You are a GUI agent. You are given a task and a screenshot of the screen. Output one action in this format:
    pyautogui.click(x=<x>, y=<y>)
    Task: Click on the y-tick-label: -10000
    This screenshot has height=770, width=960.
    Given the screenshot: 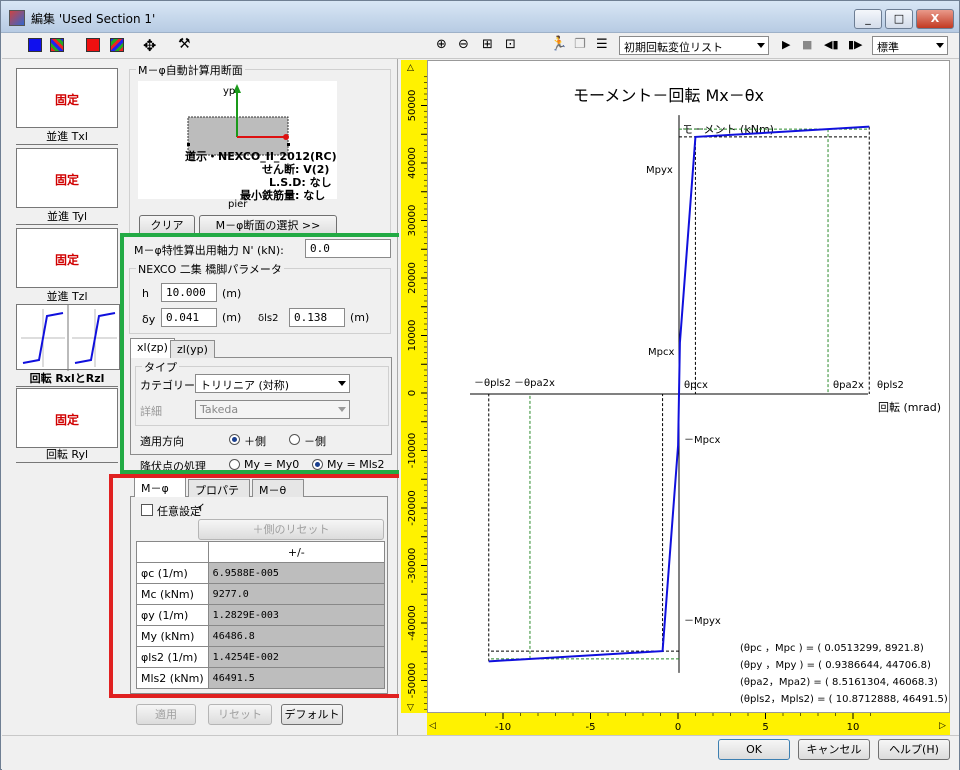 What is the action you would take?
    pyautogui.click(x=412, y=450)
    